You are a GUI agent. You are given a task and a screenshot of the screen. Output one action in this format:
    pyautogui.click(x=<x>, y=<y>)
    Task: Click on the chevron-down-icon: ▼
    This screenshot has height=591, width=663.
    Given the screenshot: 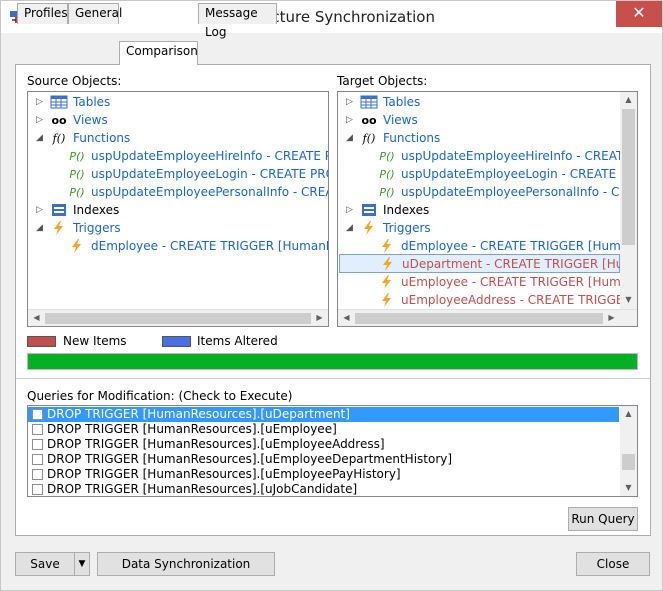 What is the action you would take?
    pyautogui.click(x=82, y=564)
    